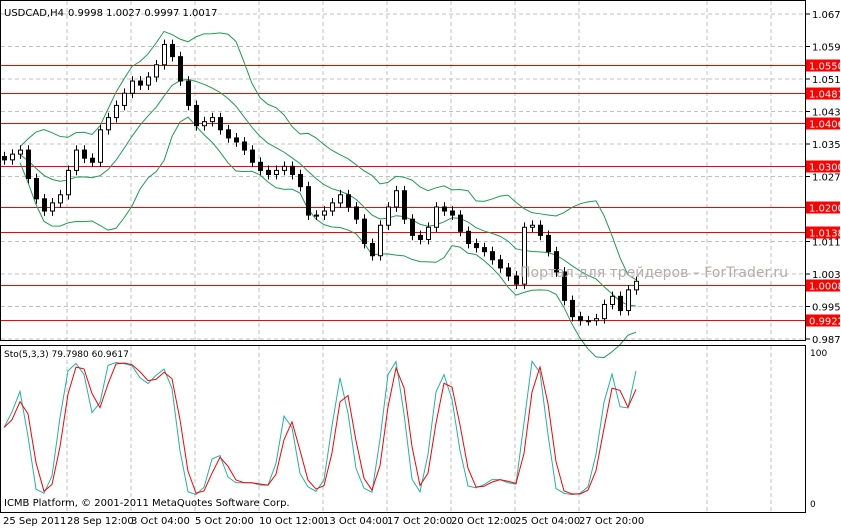 The width and height of the screenshot is (841, 532). Describe the element at coordinates (826, 15) in the screenshot. I see `price-tick-label: 1.0675` at that location.